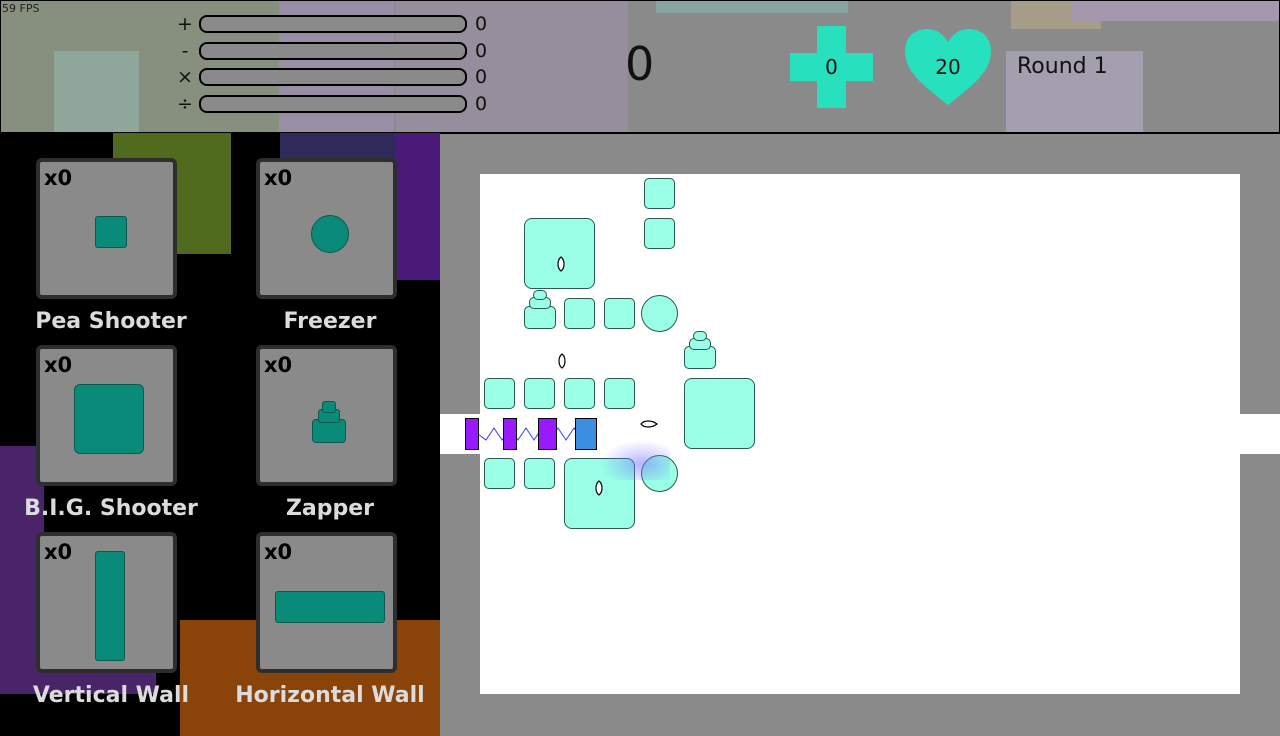  I want to click on operator-plus-symbol: +, so click(185, 24).